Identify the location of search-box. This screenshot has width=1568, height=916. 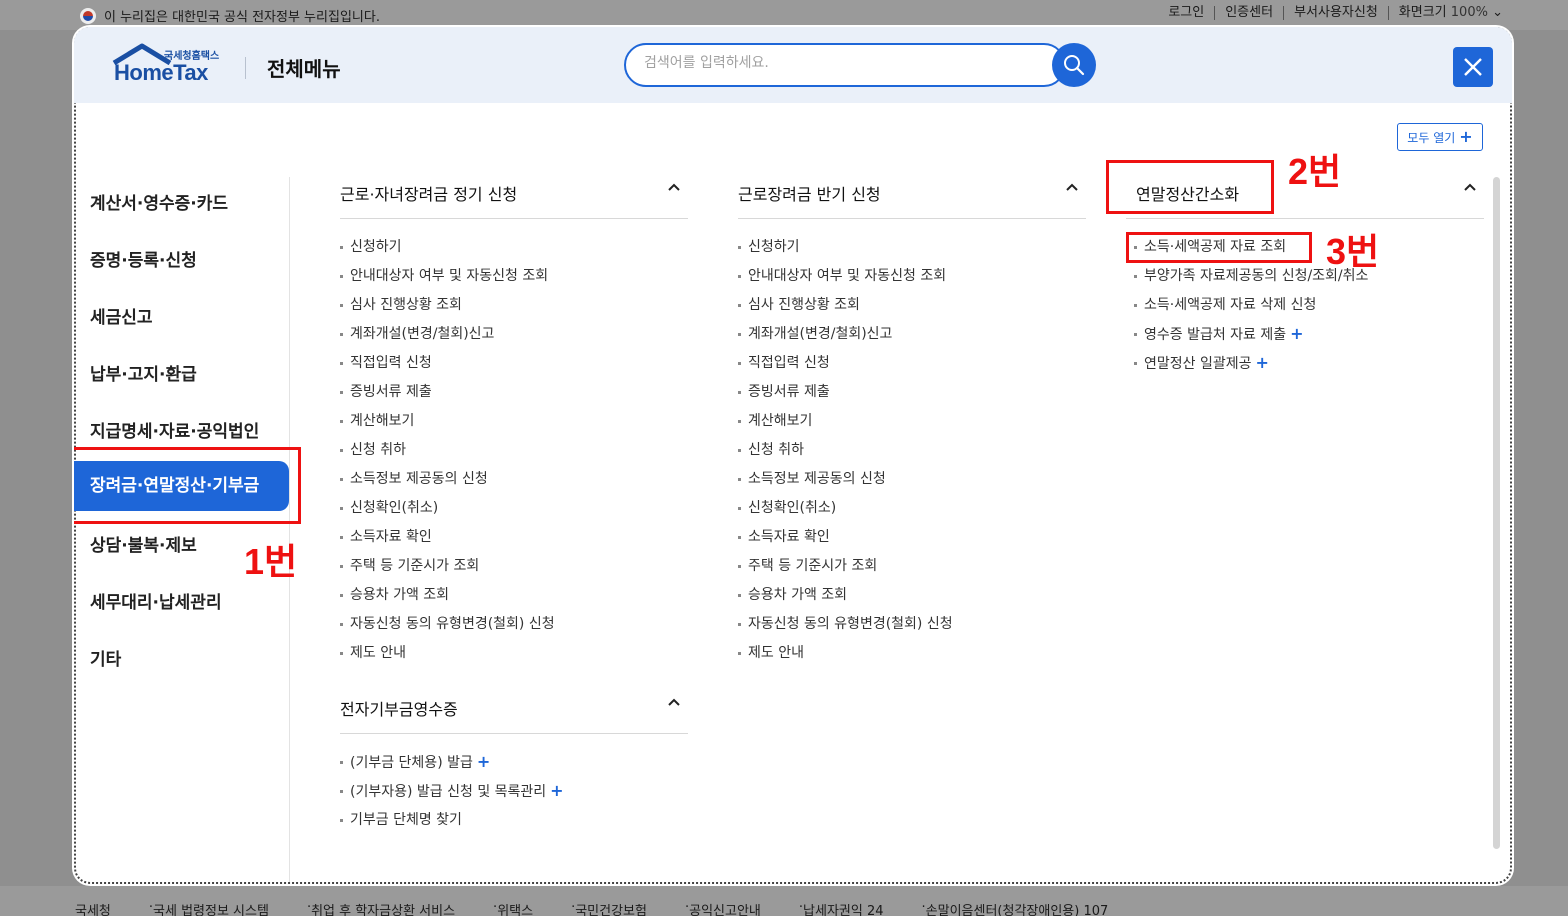
(845, 65).